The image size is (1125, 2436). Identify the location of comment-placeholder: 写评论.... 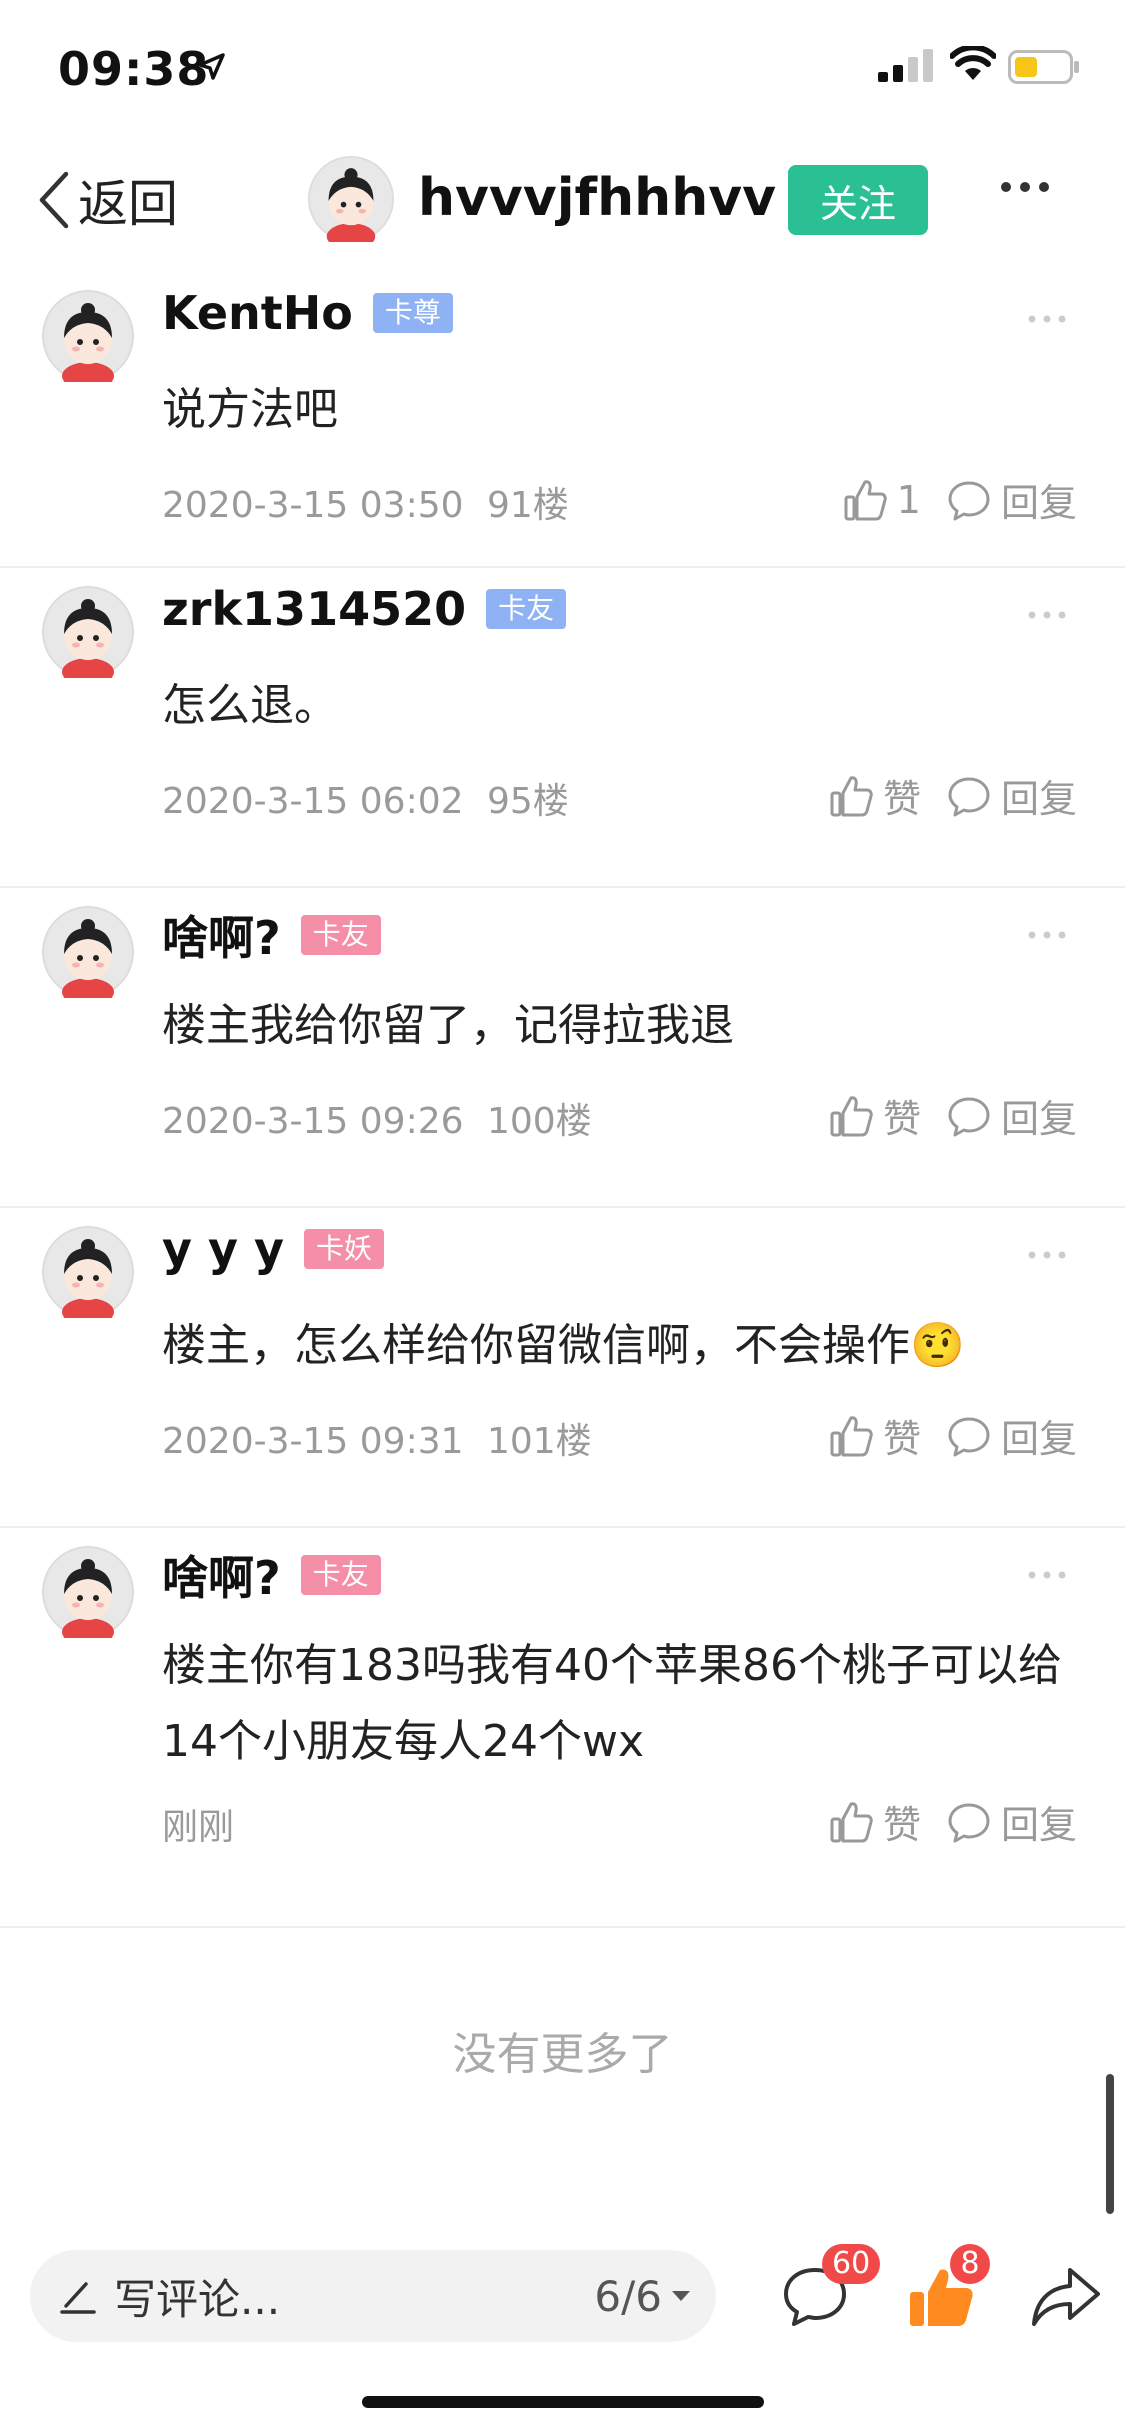
(197, 2299).